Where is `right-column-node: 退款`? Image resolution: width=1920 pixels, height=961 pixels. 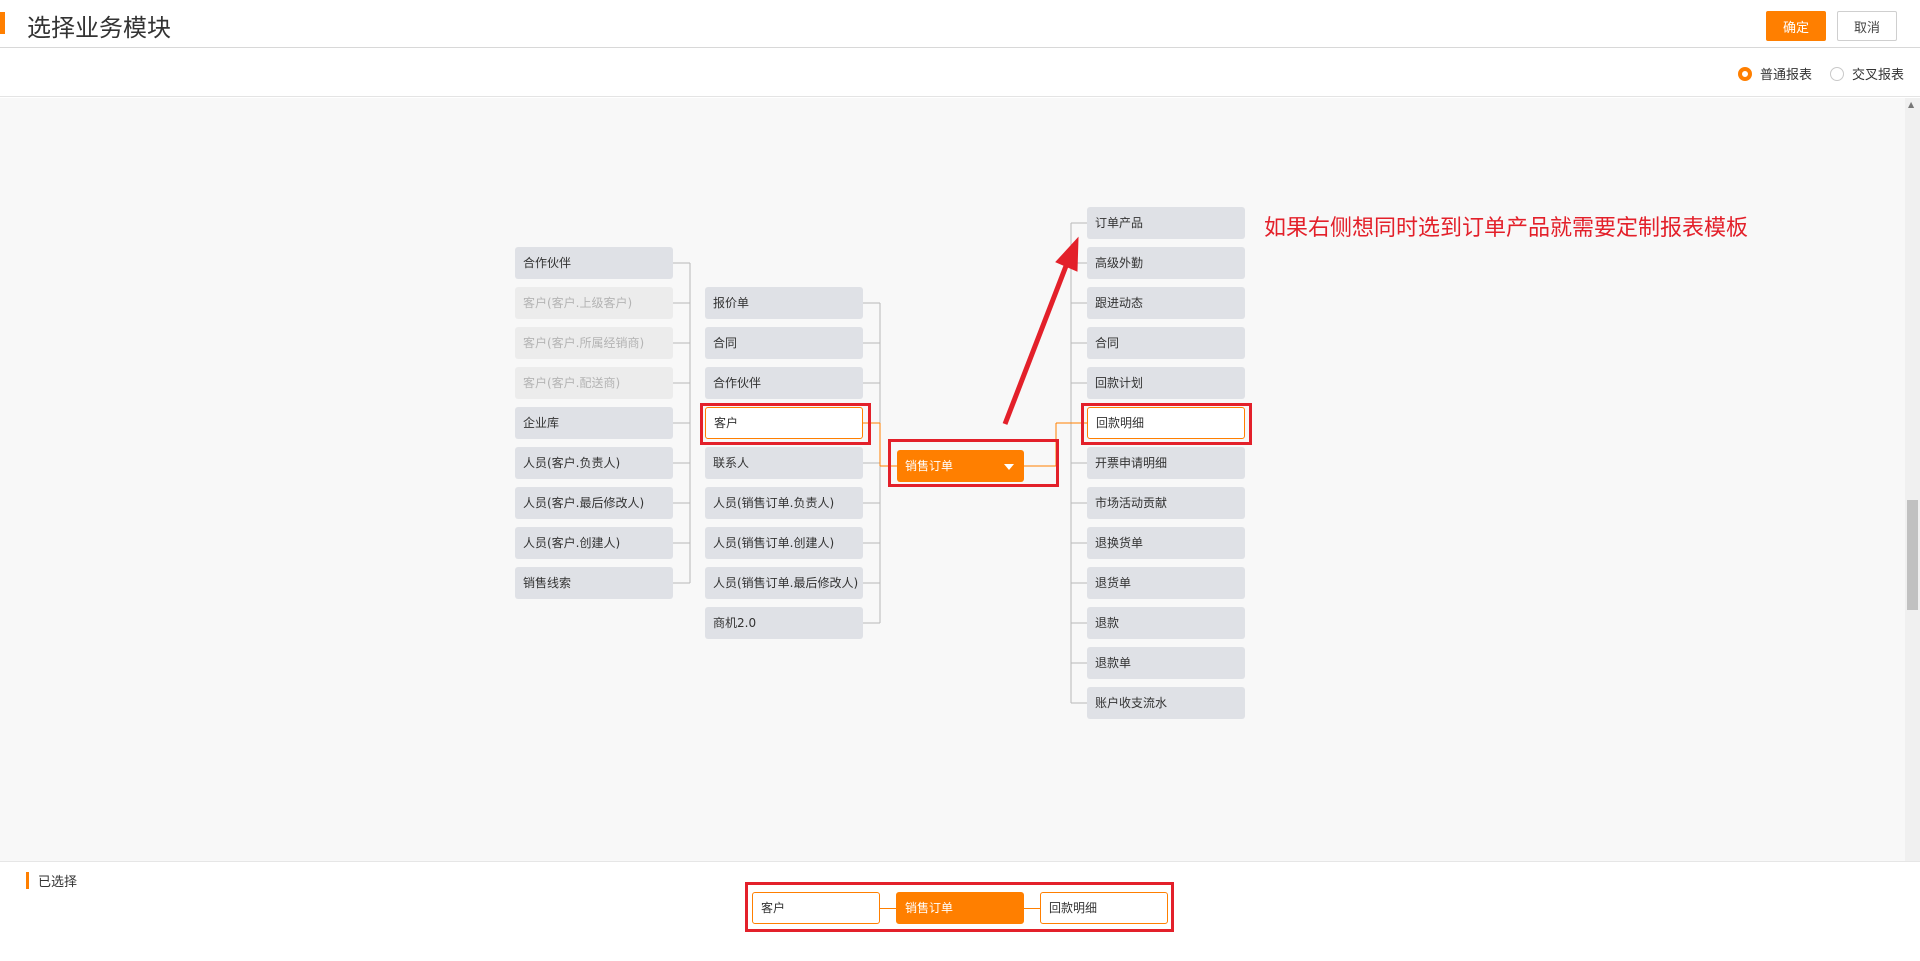 right-column-node: 退款 is located at coordinates (1166, 623).